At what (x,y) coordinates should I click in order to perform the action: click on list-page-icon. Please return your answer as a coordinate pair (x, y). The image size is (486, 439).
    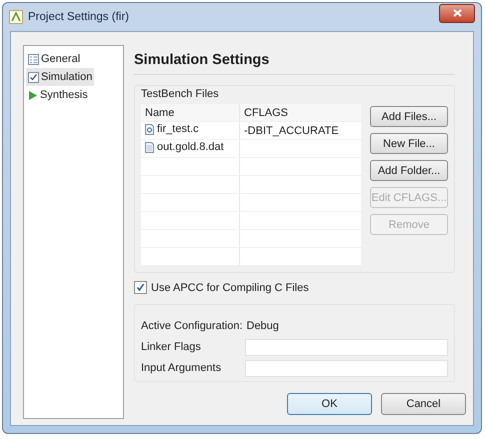
    Looking at the image, I should click on (33, 59).